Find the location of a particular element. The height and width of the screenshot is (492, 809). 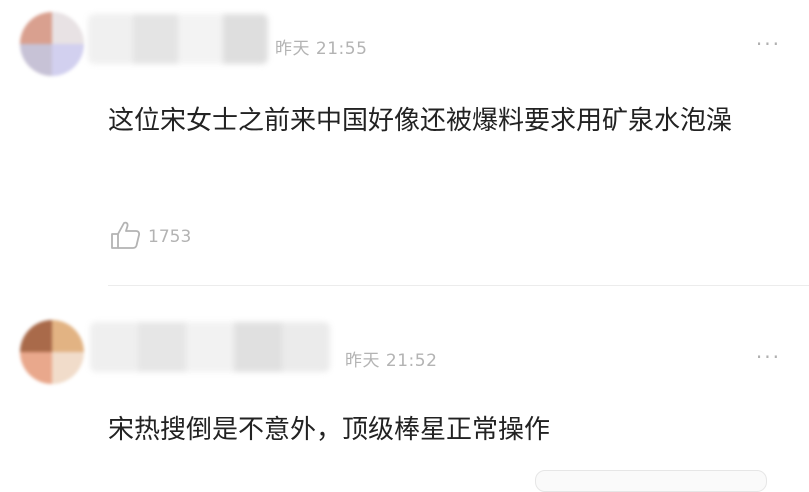

comment-text: 这位宋女士之前来中国好像还被爆料要求用矿泉水泡澡 is located at coordinates (420, 121).